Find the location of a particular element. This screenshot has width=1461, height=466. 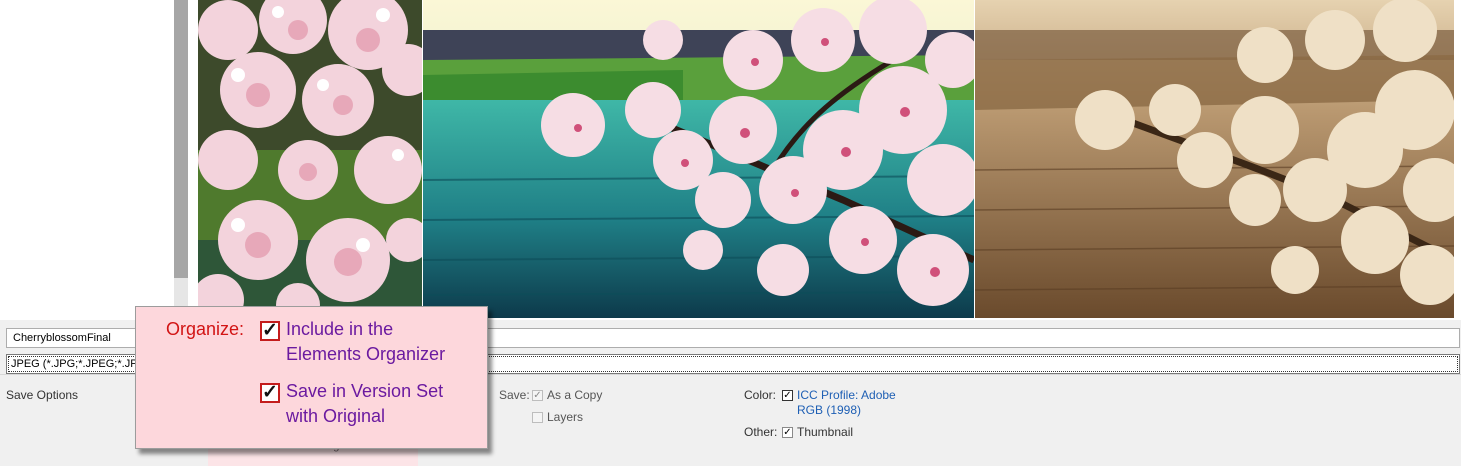

icc-profile-label-line2: RGB (1998) is located at coordinates (829, 410).